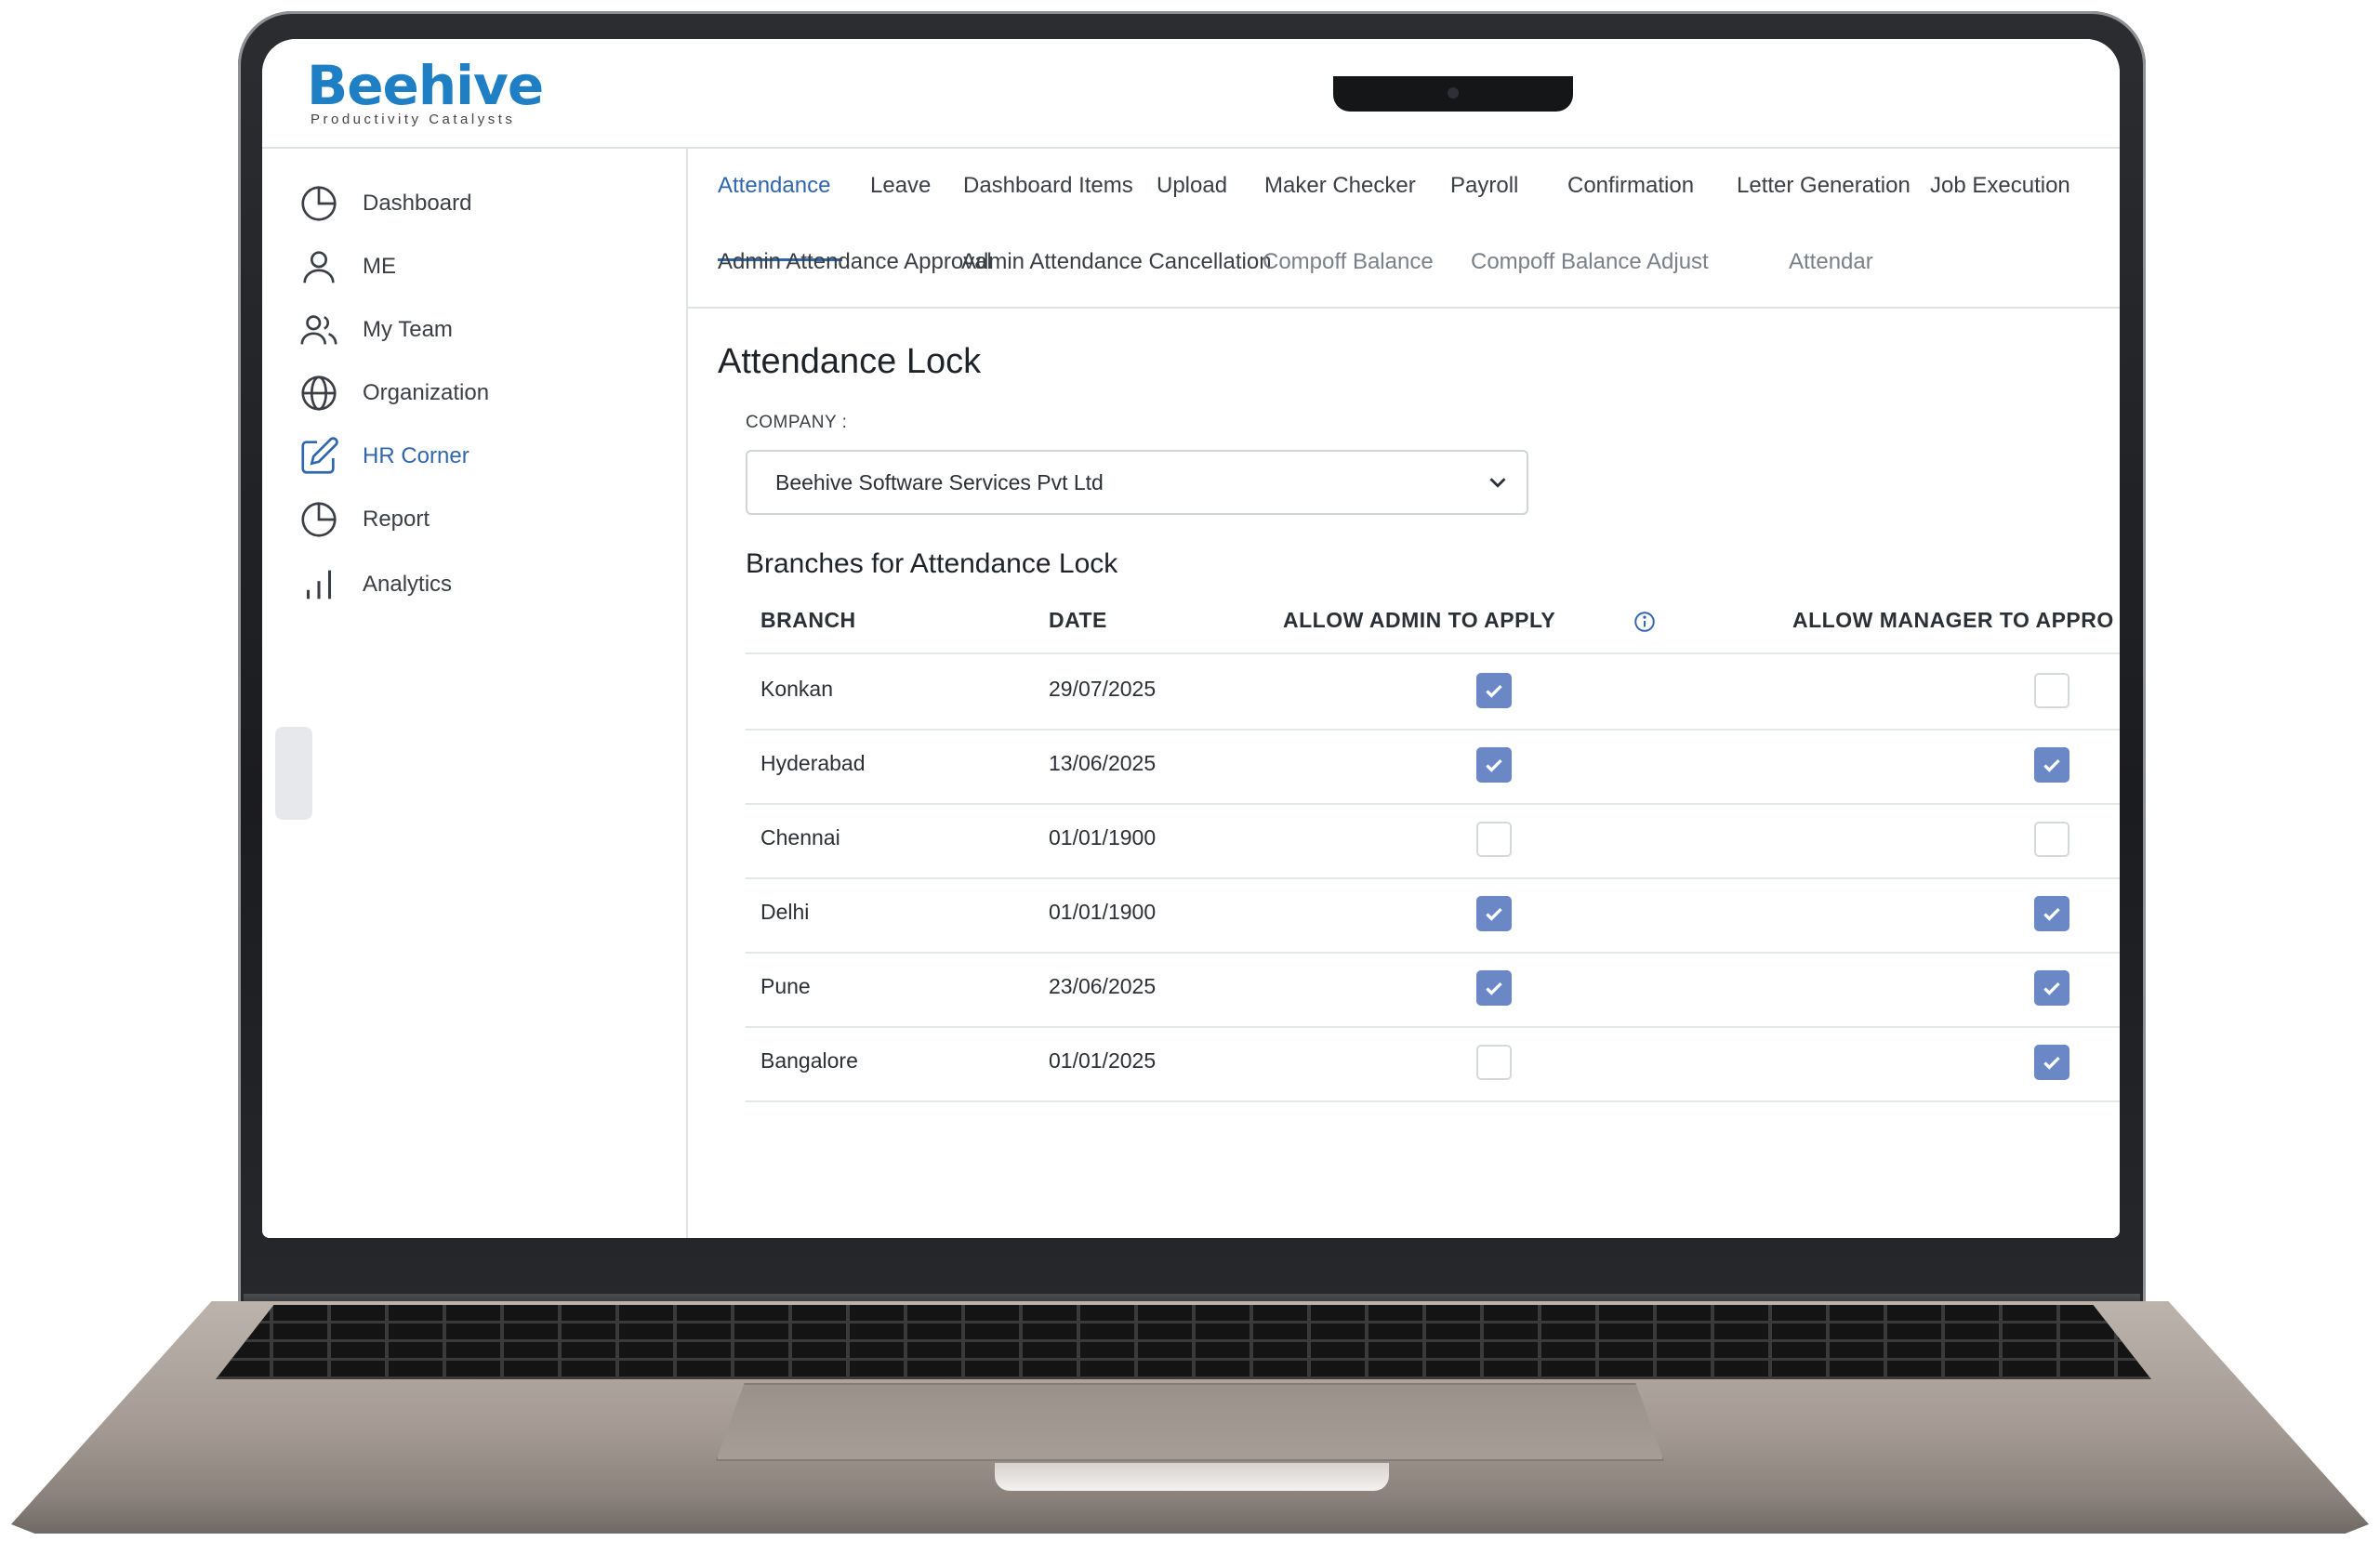 This screenshot has height=1541, width=2380. What do you see at coordinates (417, 203) in the screenshot?
I see `sidebar-item-label: Dashboard` at bounding box center [417, 203].